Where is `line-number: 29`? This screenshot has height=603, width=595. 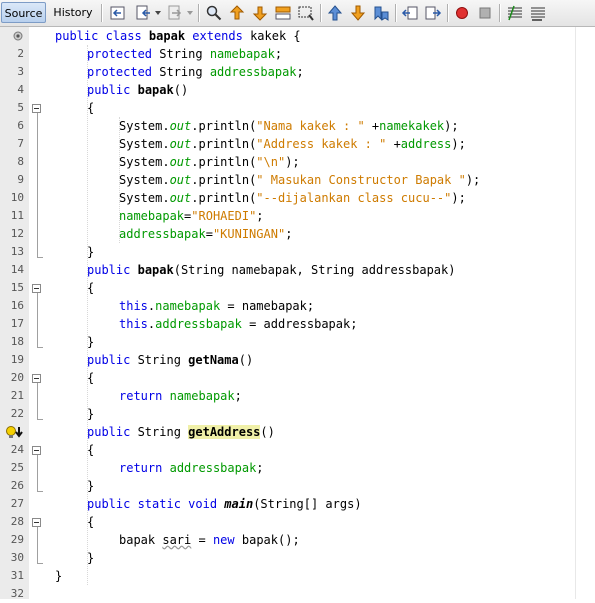 line-number: 29 is located at coordinates (17, 539).